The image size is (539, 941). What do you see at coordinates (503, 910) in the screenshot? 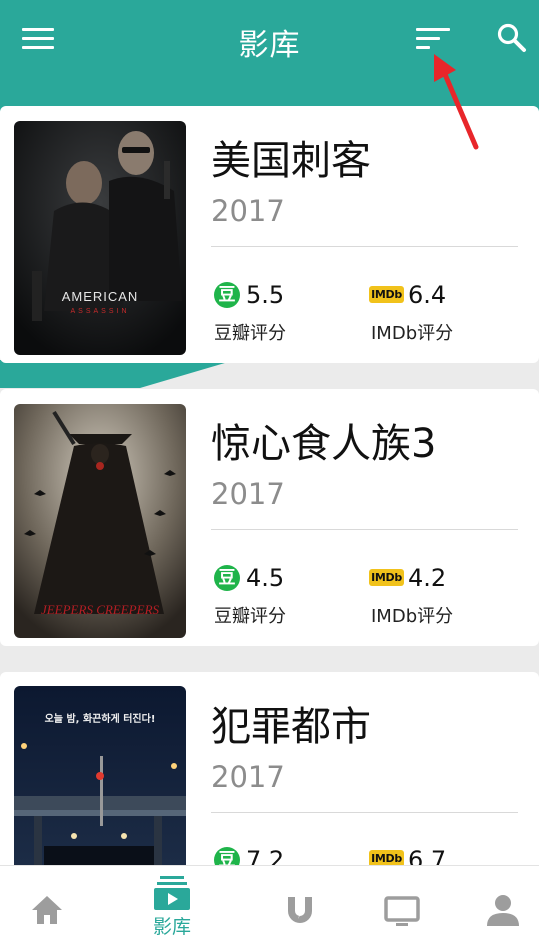
I see `profile-icon` at bounding box center [503, 910].